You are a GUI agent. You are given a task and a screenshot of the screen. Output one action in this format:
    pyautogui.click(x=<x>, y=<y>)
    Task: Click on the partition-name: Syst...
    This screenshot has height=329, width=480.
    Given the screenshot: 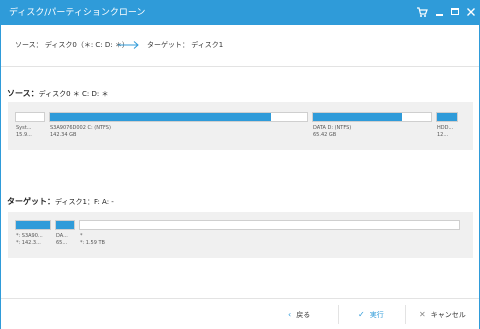 What is the action you would take?
    pyautogui.click(x=24, y=128)
    